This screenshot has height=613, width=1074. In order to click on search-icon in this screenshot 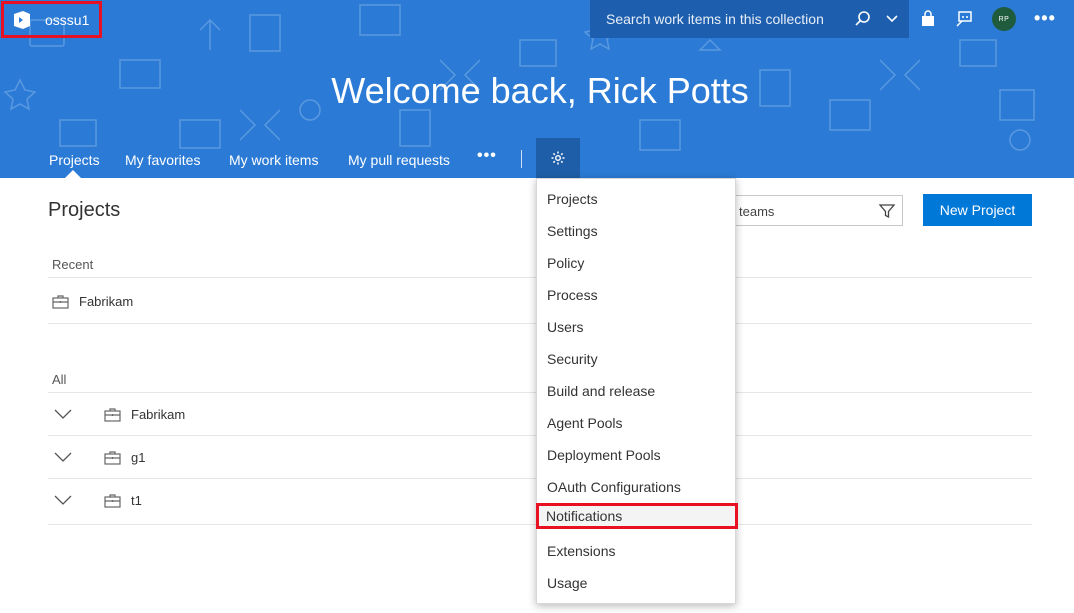, I will do `click(863, 19)`.